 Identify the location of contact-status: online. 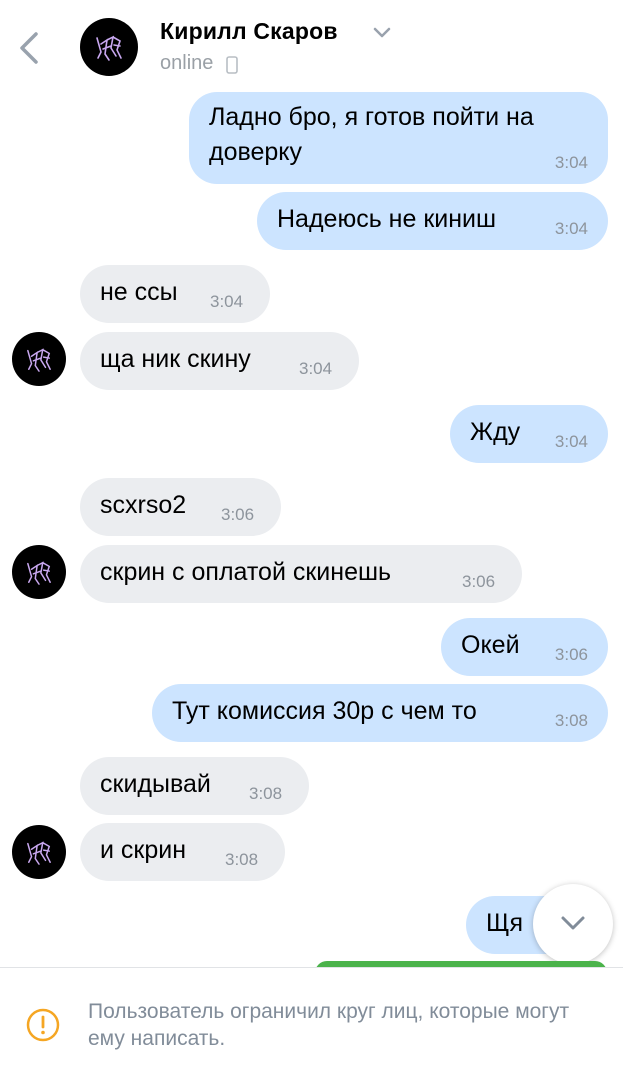
(187, 63).